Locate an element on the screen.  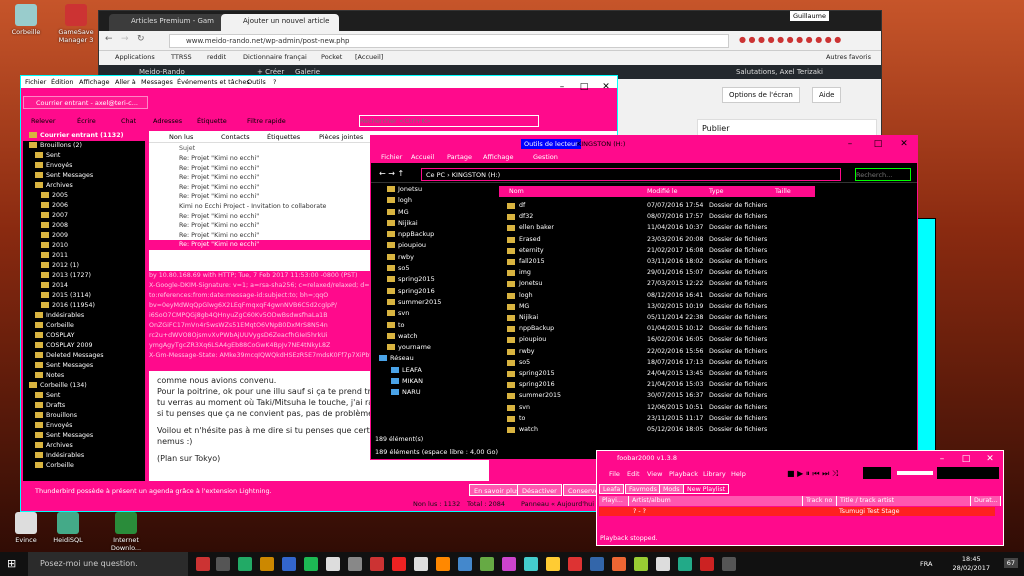
fb-menu-file: File is located at coordinates (614, 474).